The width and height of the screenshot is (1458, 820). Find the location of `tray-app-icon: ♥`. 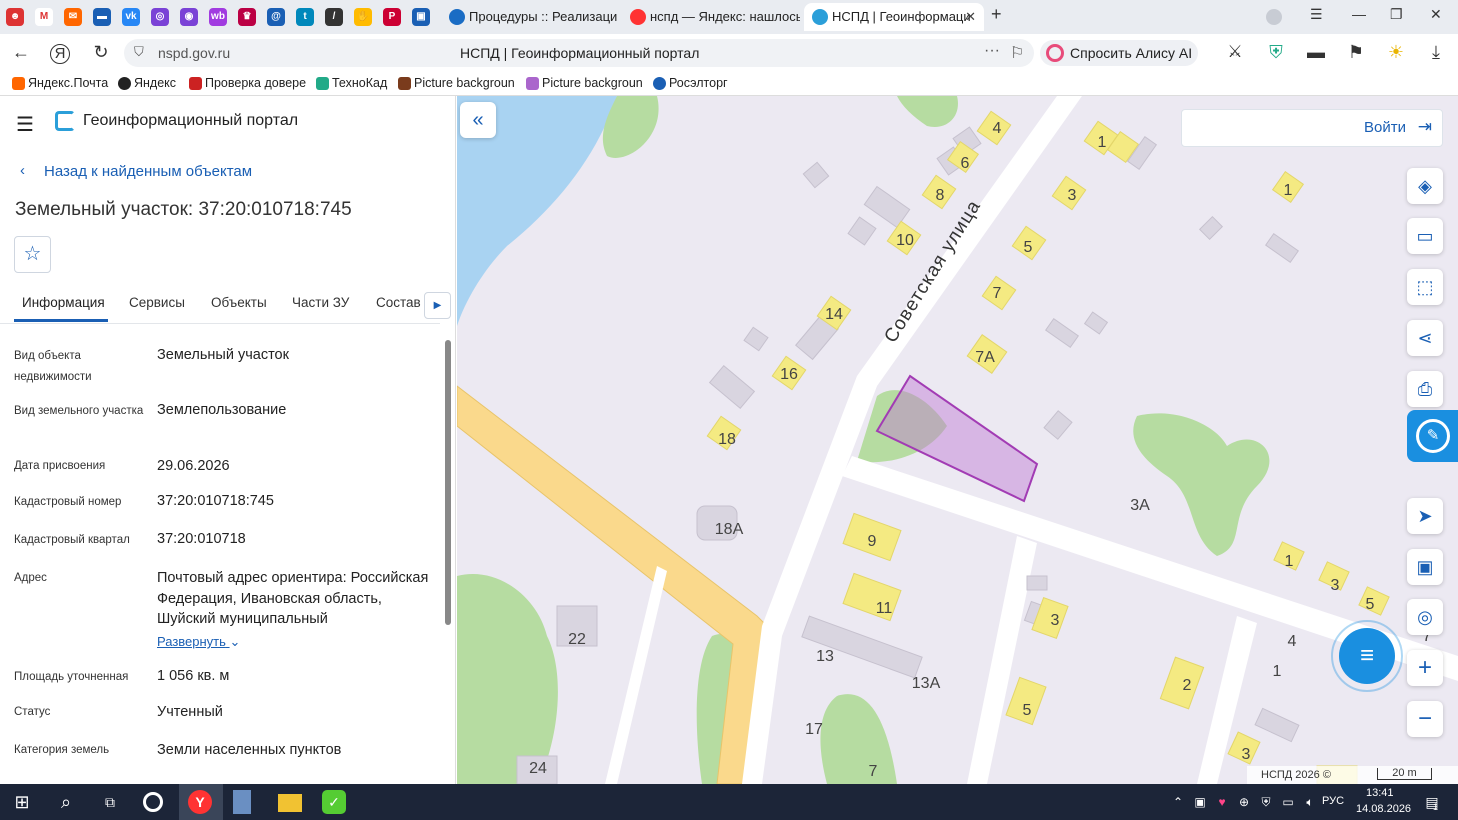

tray-app-icon: ♥ is located at coordinates (1222, 802).